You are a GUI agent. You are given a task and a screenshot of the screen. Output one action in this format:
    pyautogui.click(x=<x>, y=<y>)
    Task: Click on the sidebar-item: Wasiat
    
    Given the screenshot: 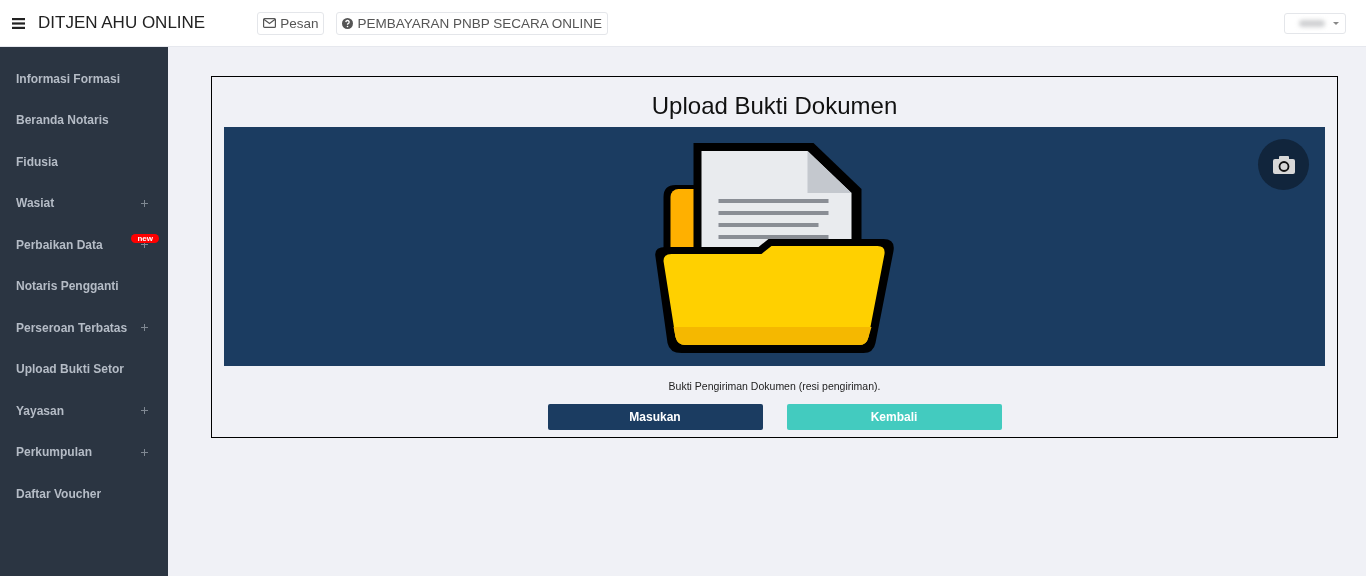 What is the action you would take?
    pyautogui.click(x=84, y=203)
    